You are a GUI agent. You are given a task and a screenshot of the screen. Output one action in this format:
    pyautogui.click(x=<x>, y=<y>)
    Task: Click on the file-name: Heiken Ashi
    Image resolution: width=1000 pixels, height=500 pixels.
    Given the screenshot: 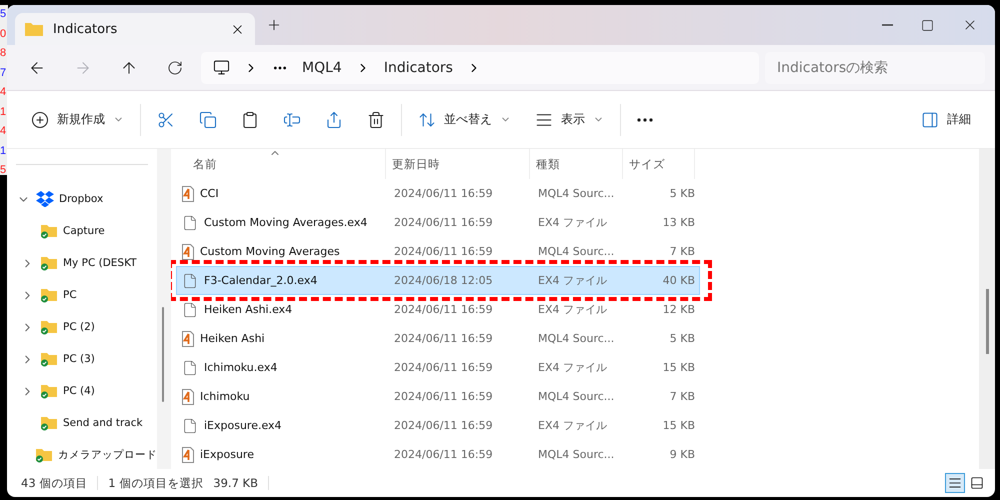 What is the action you would take?
    pyautogui.click(x=232, y=338)
    